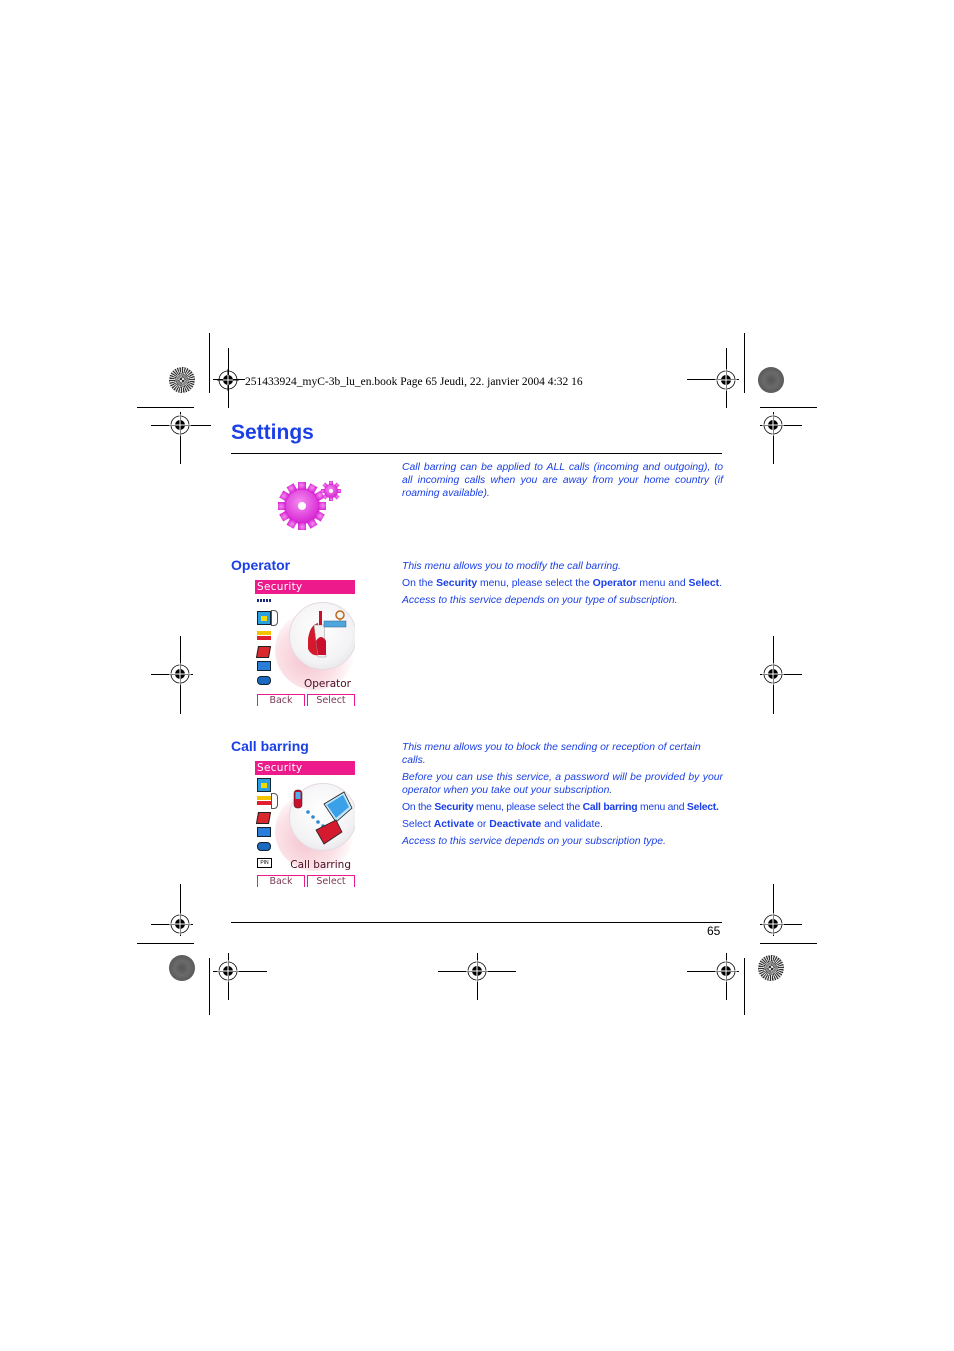  I want to click on pin-icon: PIN, so click(264, 863).